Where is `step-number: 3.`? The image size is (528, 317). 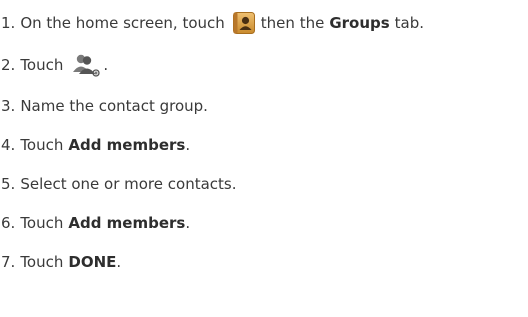
step-number: 3. is located at coordinates (8, 106).